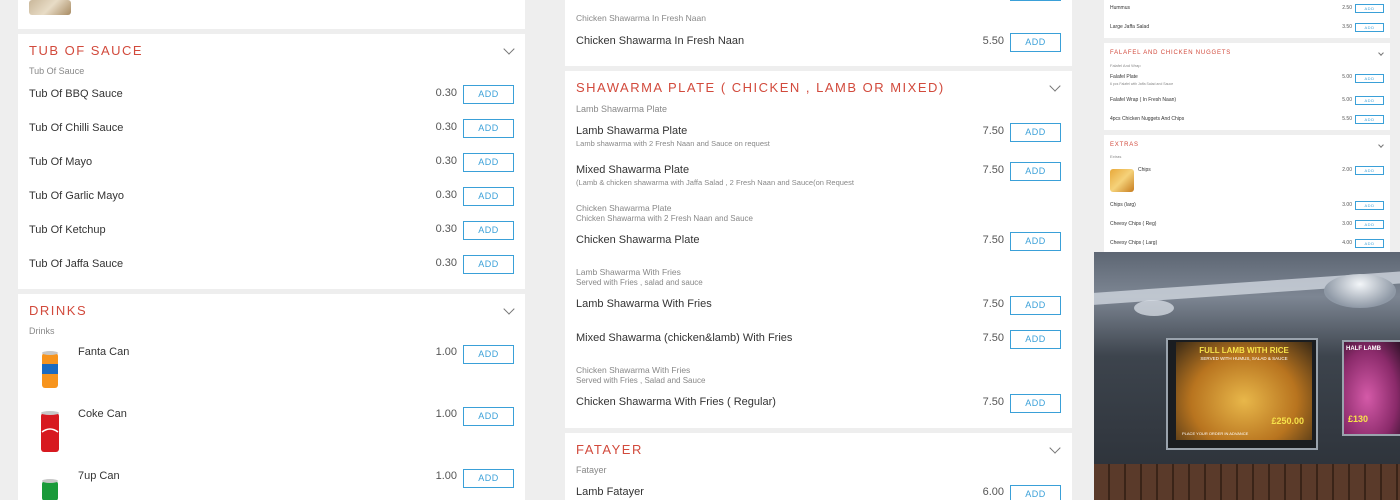  What do you see at coordinates (684, 338) in the screenshot?
I see `item-name: Mixed Shawarma (chicken&lamb) With Fries` at bounding box center [684, 338].